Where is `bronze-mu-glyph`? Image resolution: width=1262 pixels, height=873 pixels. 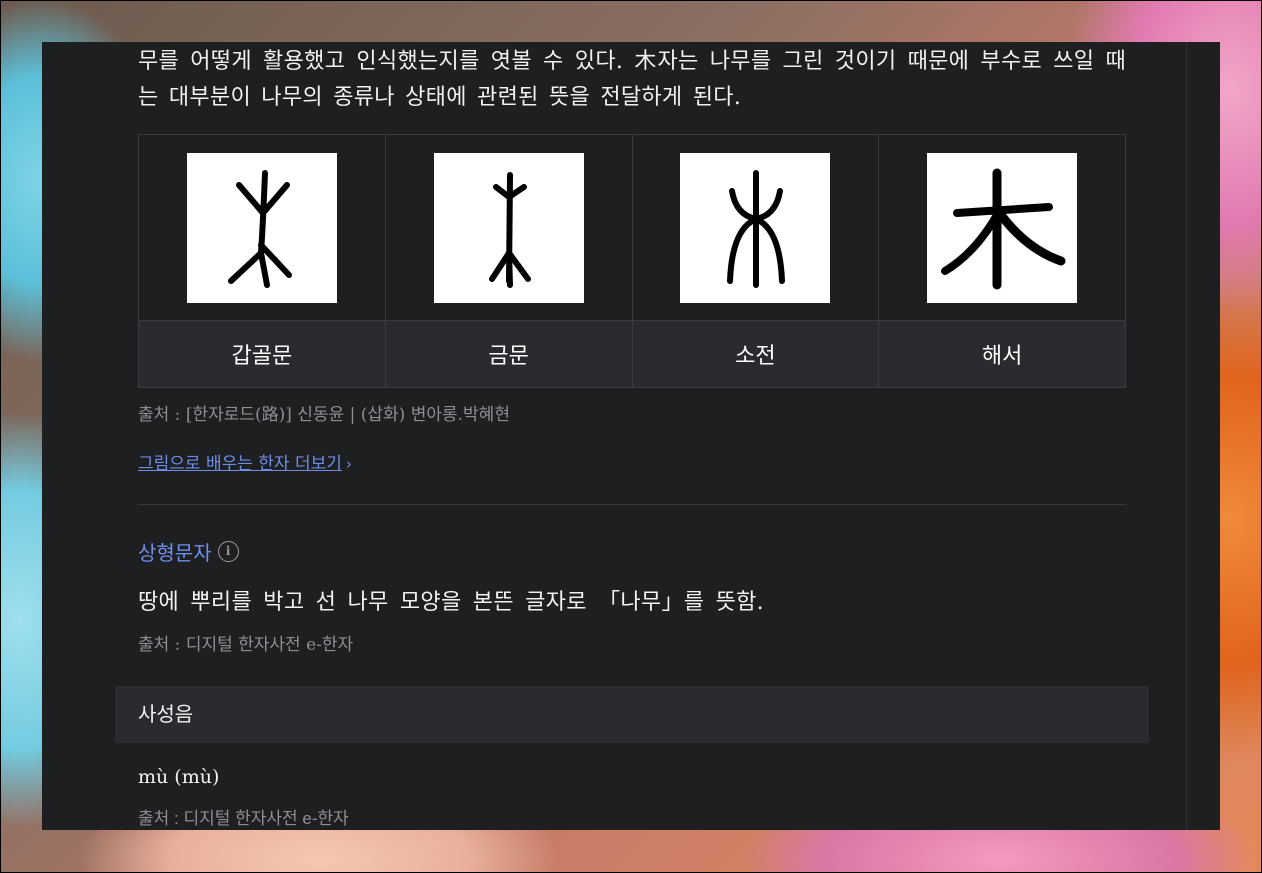 bronze-mu-glyph is located at coordinates (508, 227).